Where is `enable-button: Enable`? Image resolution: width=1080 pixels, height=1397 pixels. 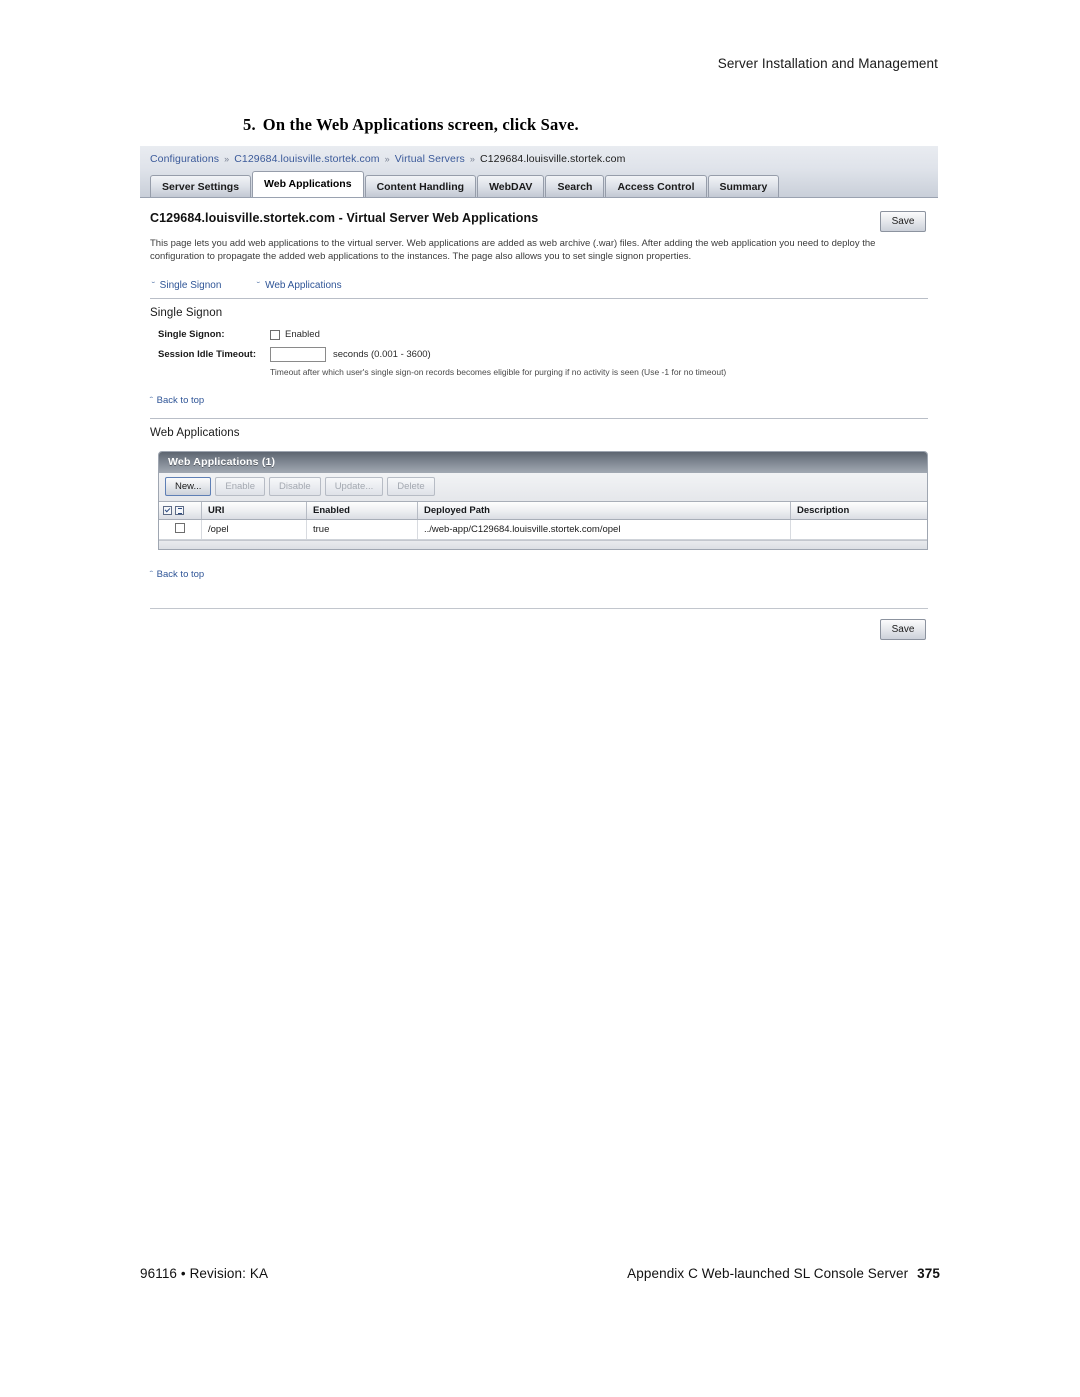
enable-button: Enable is located at coordinates (240, 486).